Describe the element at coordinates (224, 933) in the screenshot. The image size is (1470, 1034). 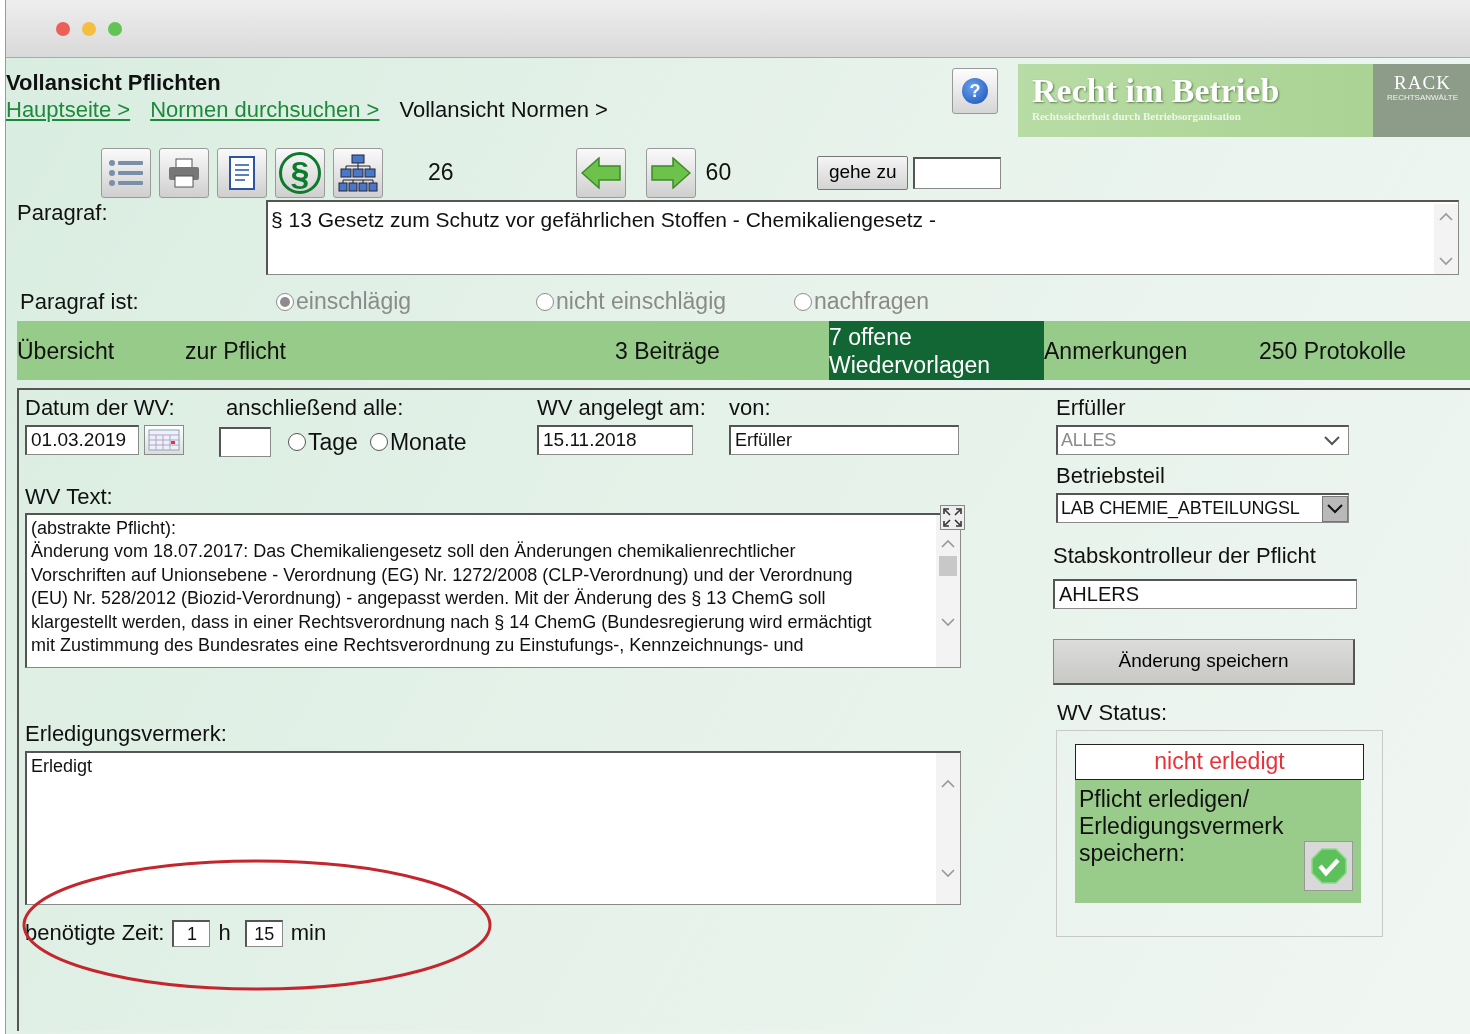
I see `unit-label: h` at that location.